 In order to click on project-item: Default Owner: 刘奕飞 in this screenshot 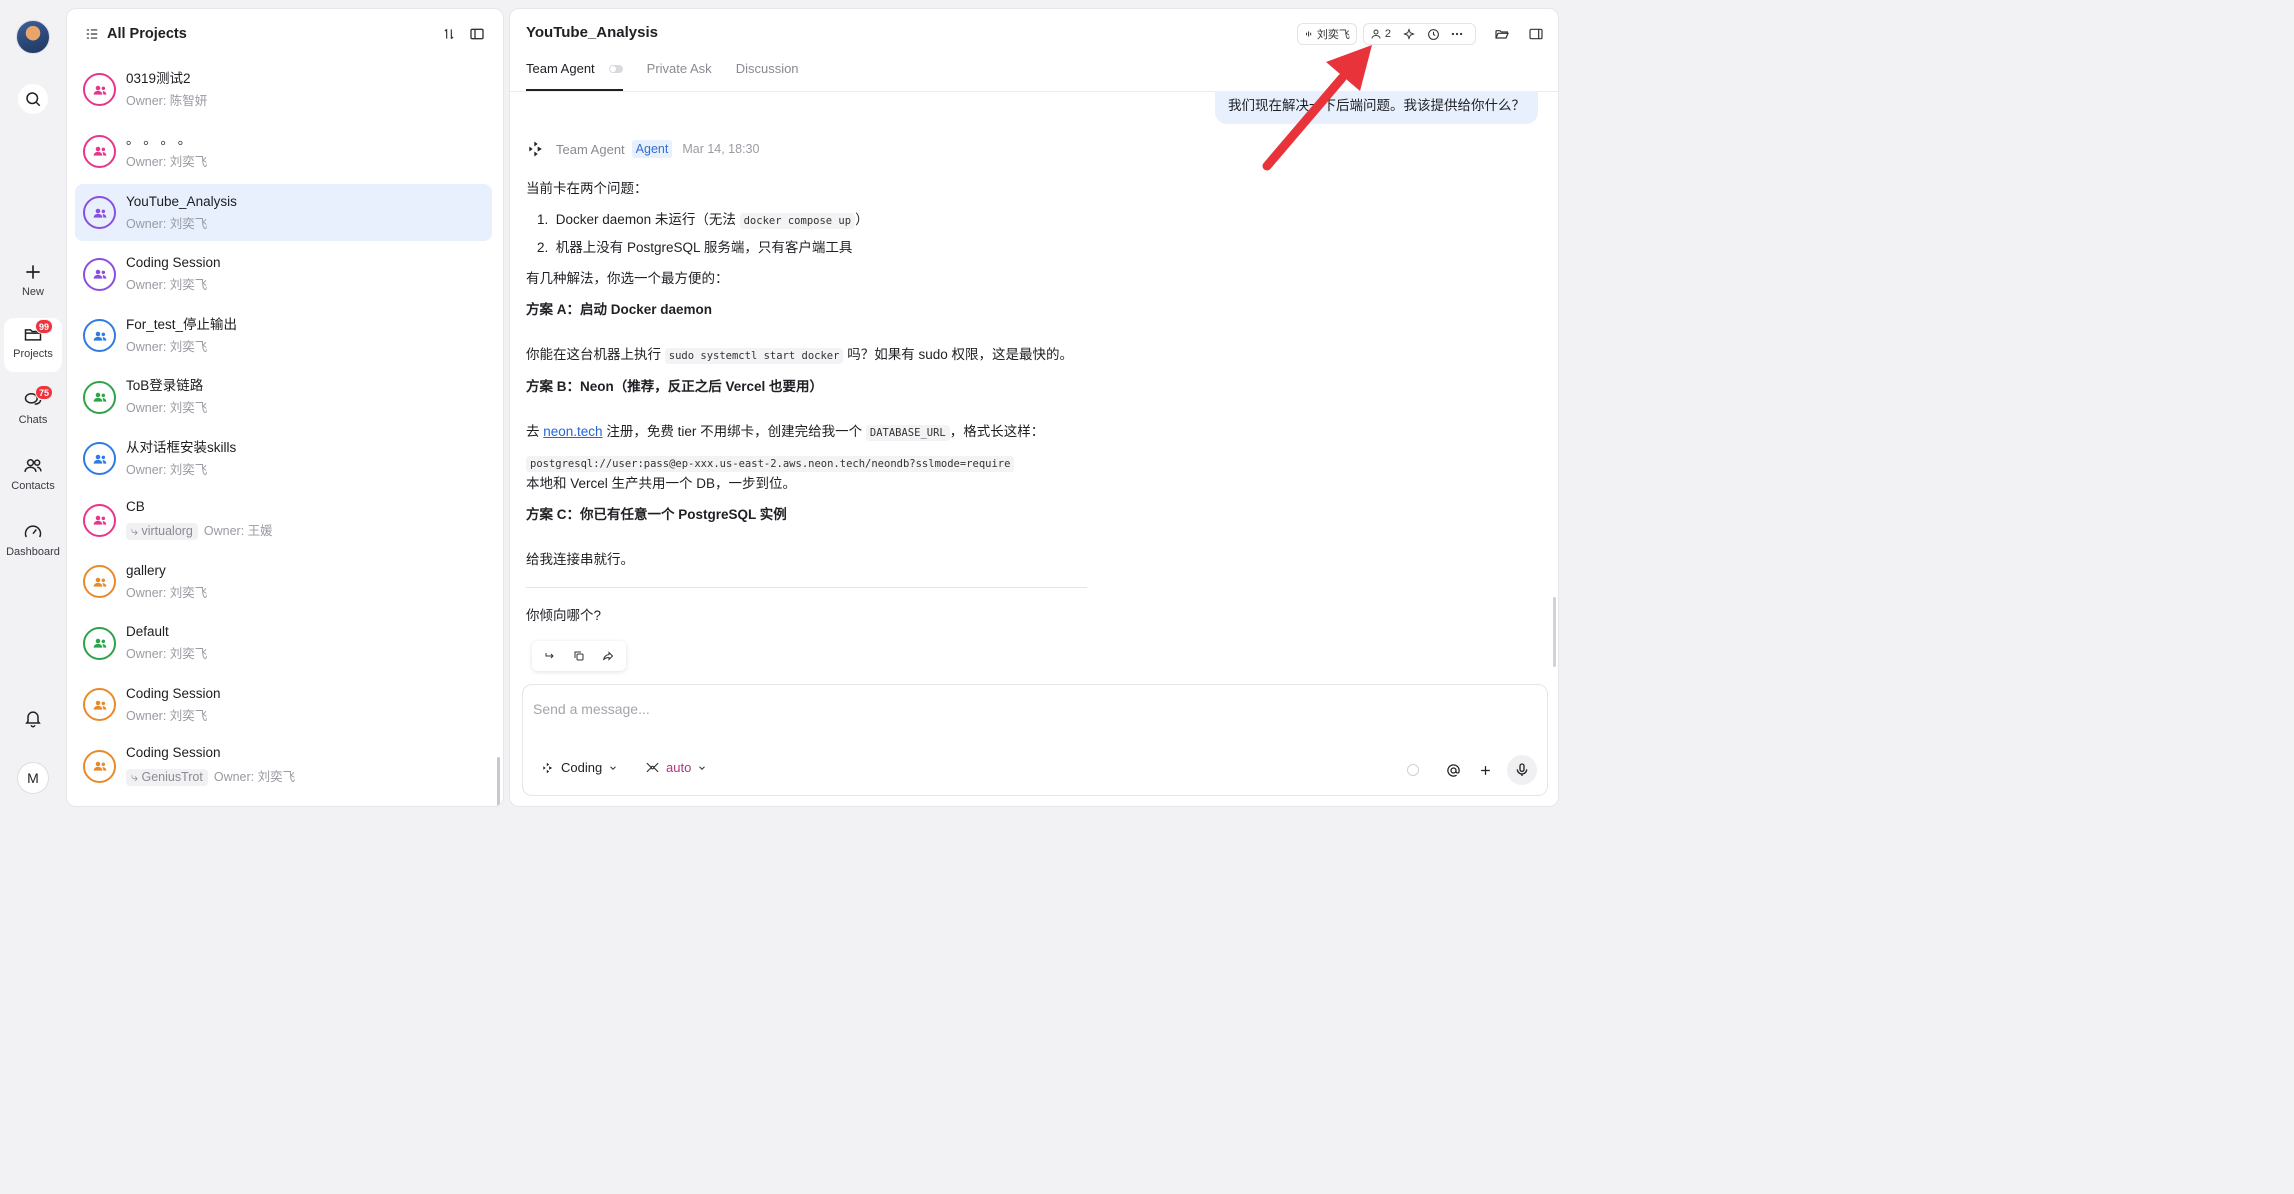, I will do `click(283, 643)`.